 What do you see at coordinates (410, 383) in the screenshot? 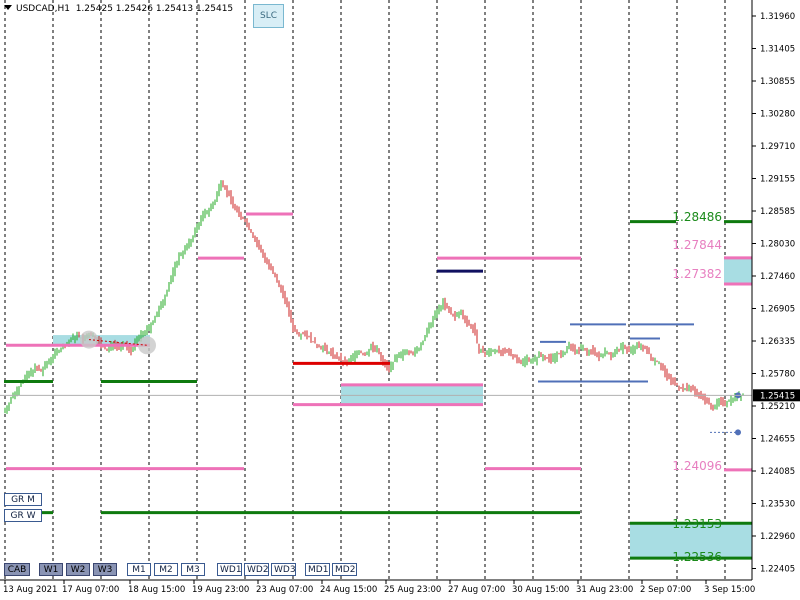
I see `markers` at bounding box center [410, 383].